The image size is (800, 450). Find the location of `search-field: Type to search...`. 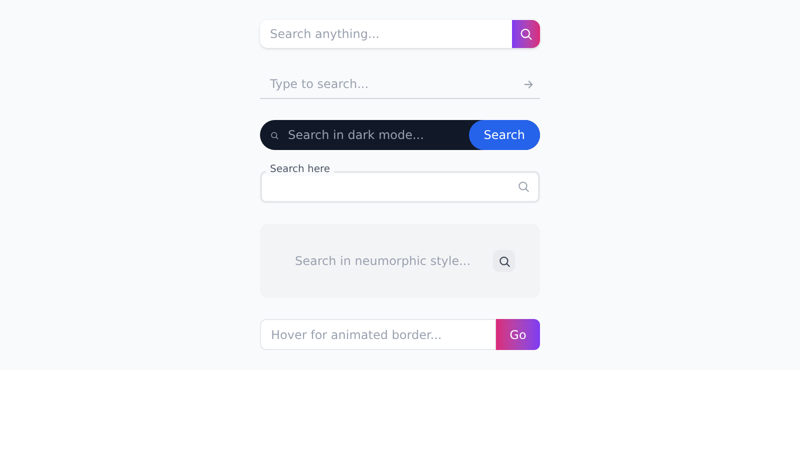

search-field: Type to search... is located at coordinates (400, 84).